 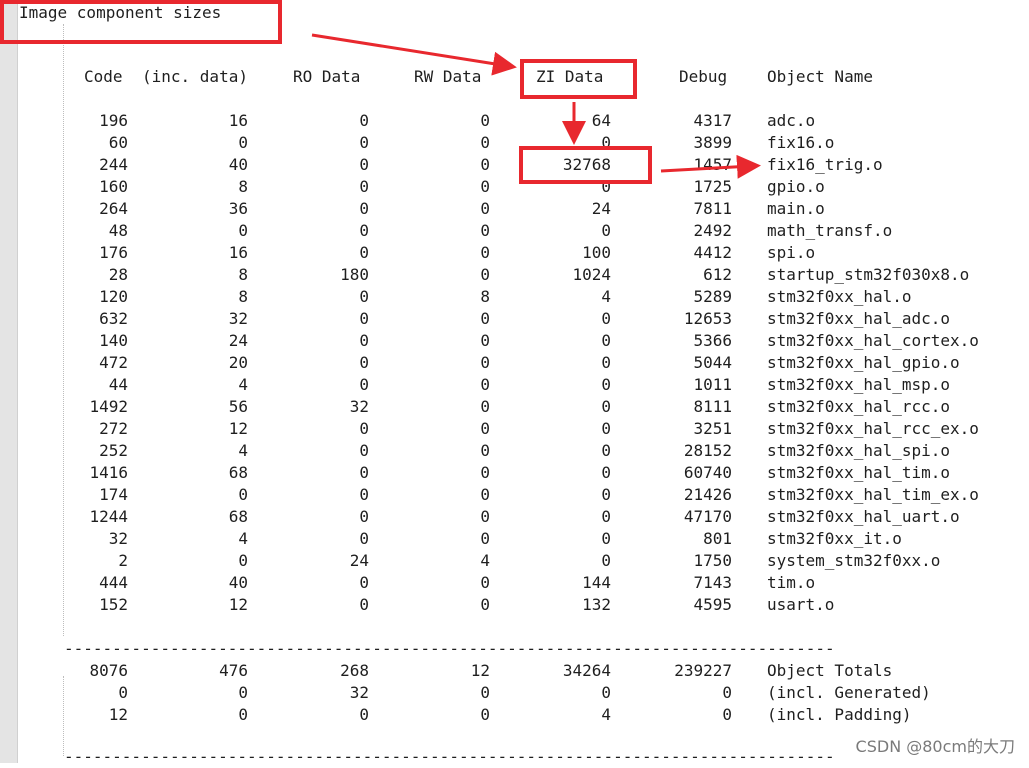 I want to click on arrow-title-to-zi, so click(x=414, y=54).